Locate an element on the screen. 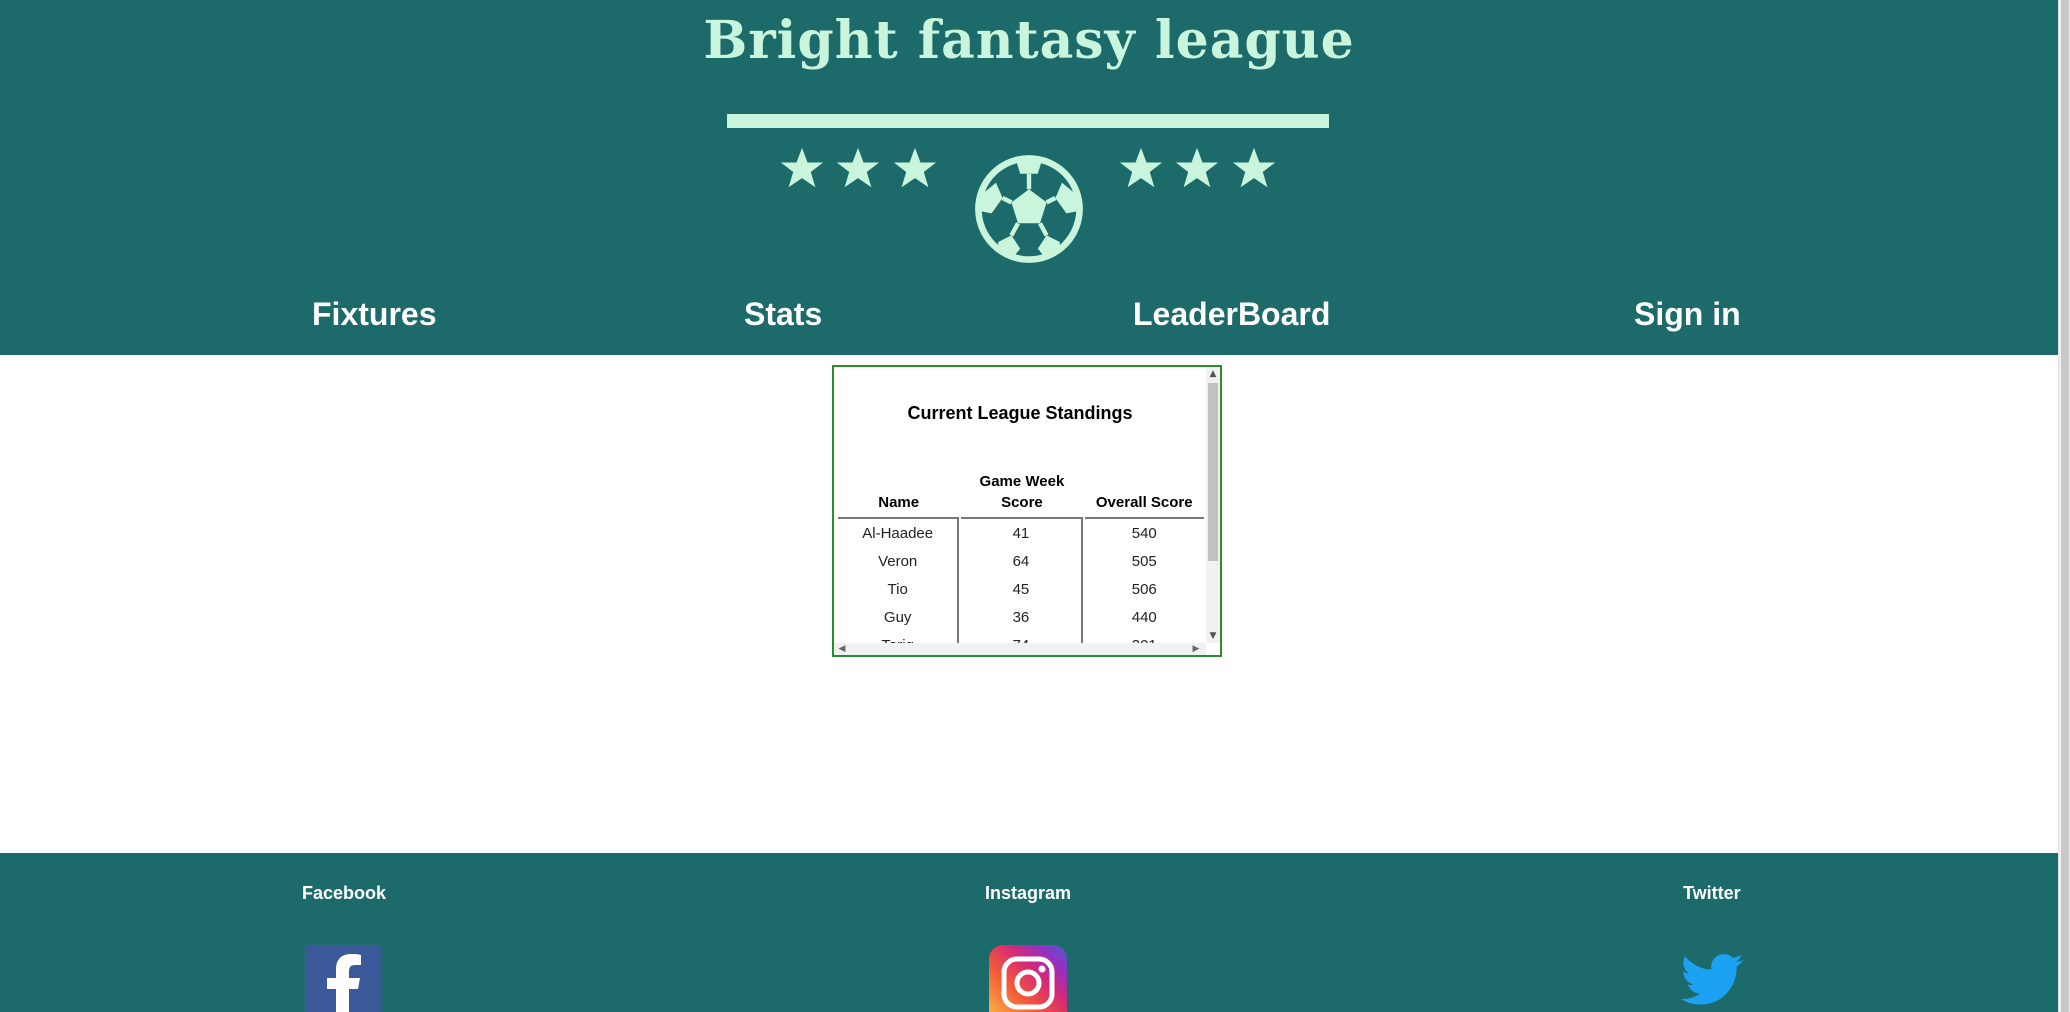 The width and height of the screenshot is (2070, 1012). cell-game-week-score: 74 is located at coordinates (1022, 637).